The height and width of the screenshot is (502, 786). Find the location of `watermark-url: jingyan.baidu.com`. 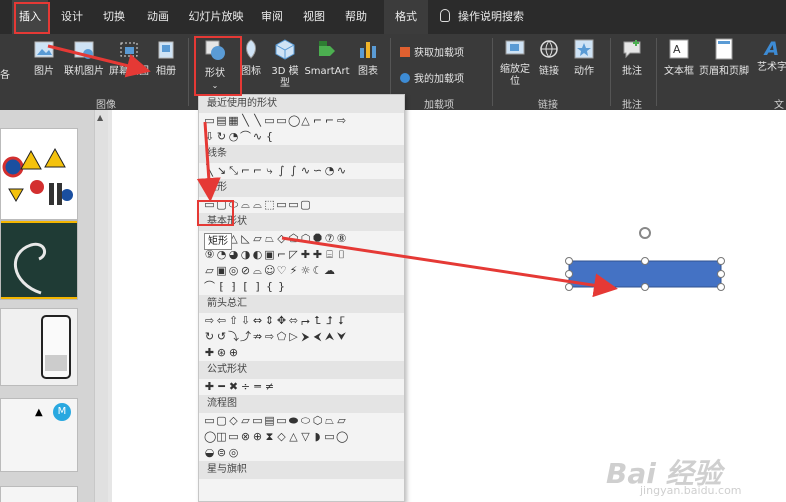

watermark-url: jingyan.baidu.com is located at coordinates (691, 490).